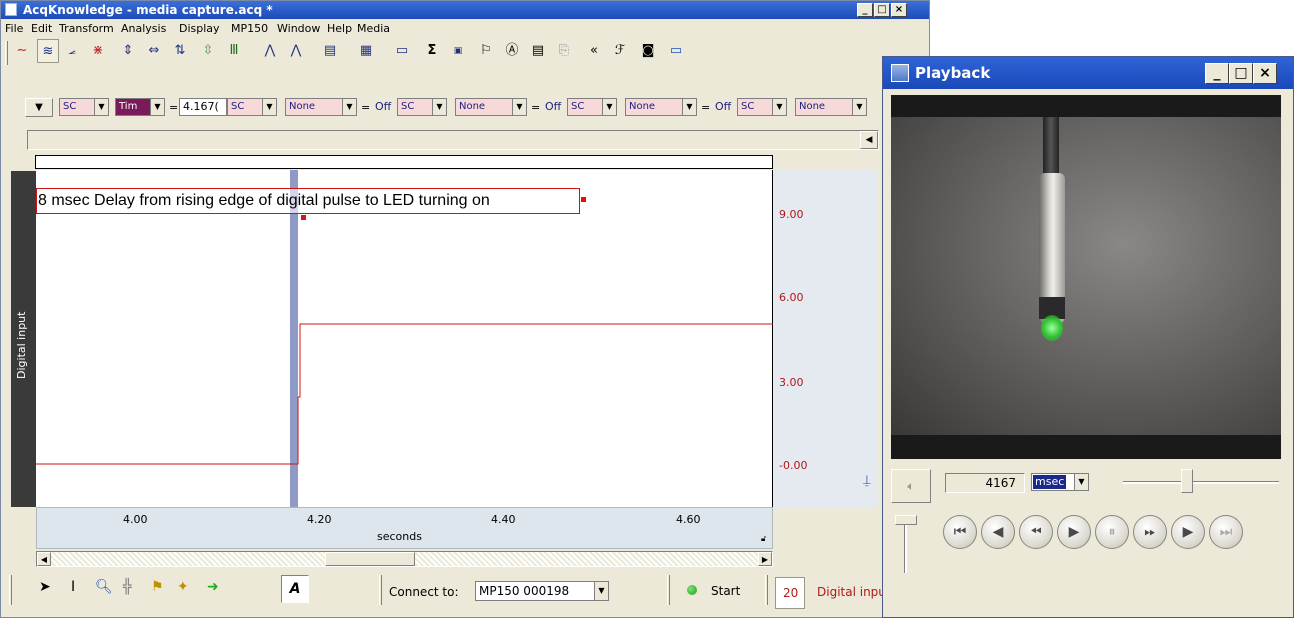 This screenshot has width=1295, height=618. Describe the element at coordinates (594, 51) in the screenshot. I see `rewind-icon: «` at that location.